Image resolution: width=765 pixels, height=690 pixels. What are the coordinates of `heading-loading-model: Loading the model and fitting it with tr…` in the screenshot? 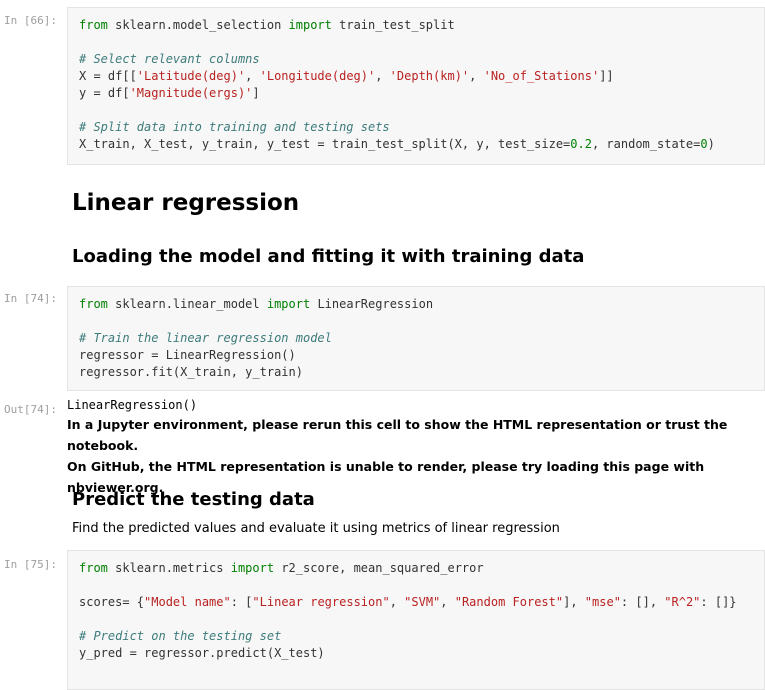 It's located at (328, 256).